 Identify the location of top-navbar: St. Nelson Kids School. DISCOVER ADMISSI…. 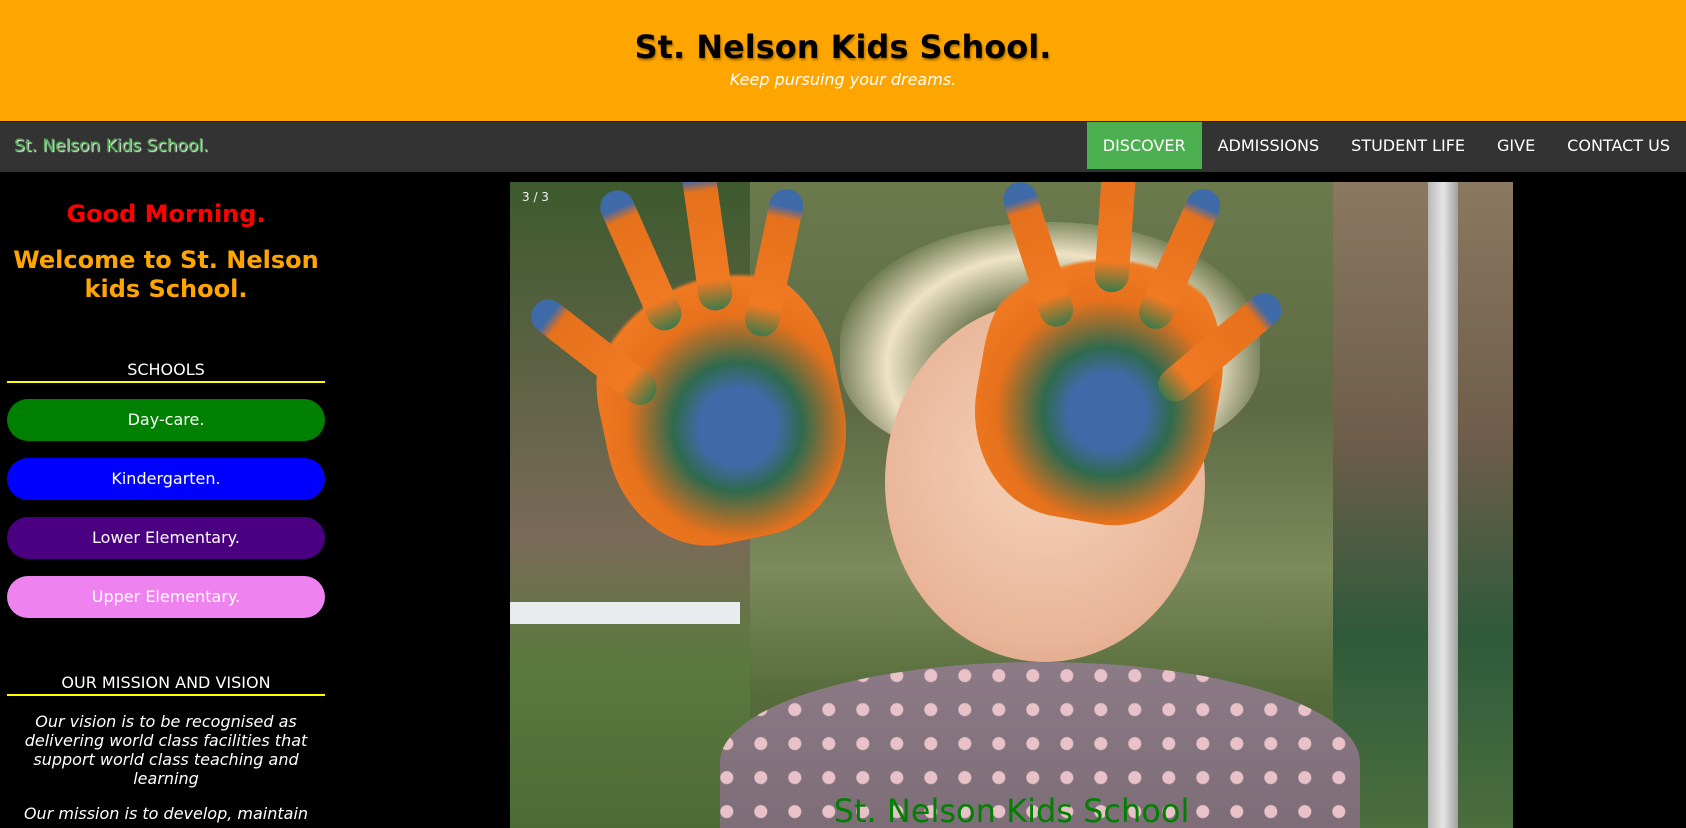
(843, 146).